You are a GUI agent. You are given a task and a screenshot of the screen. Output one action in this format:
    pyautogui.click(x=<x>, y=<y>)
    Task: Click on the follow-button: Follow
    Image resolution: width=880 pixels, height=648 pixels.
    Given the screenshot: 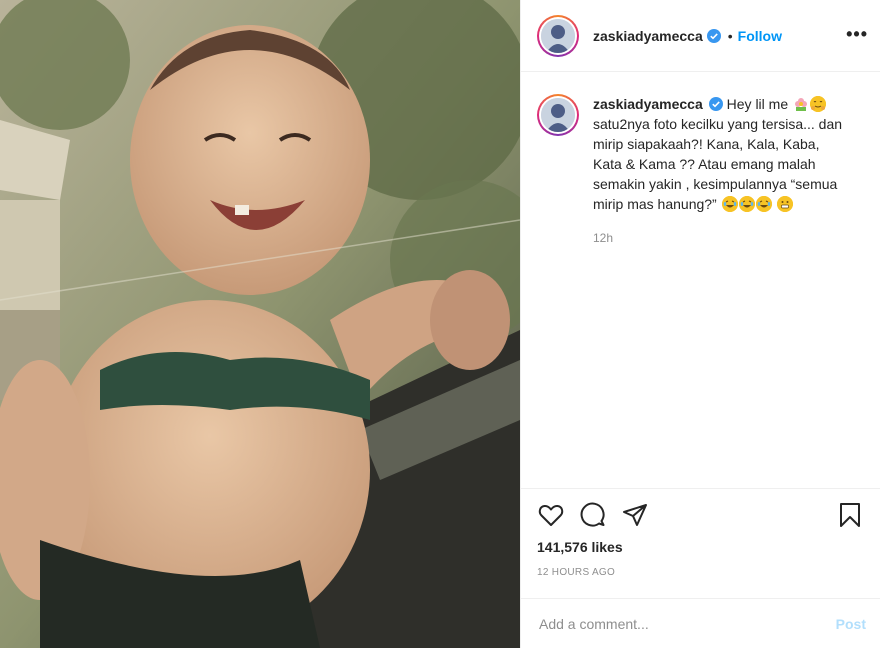 What is the action you would take?
    pyautogui.click(x=760, y=36)
    